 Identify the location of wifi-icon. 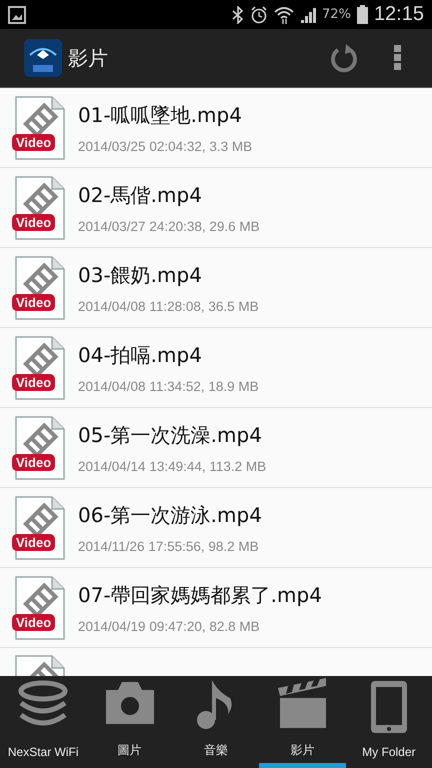
(284, 15).